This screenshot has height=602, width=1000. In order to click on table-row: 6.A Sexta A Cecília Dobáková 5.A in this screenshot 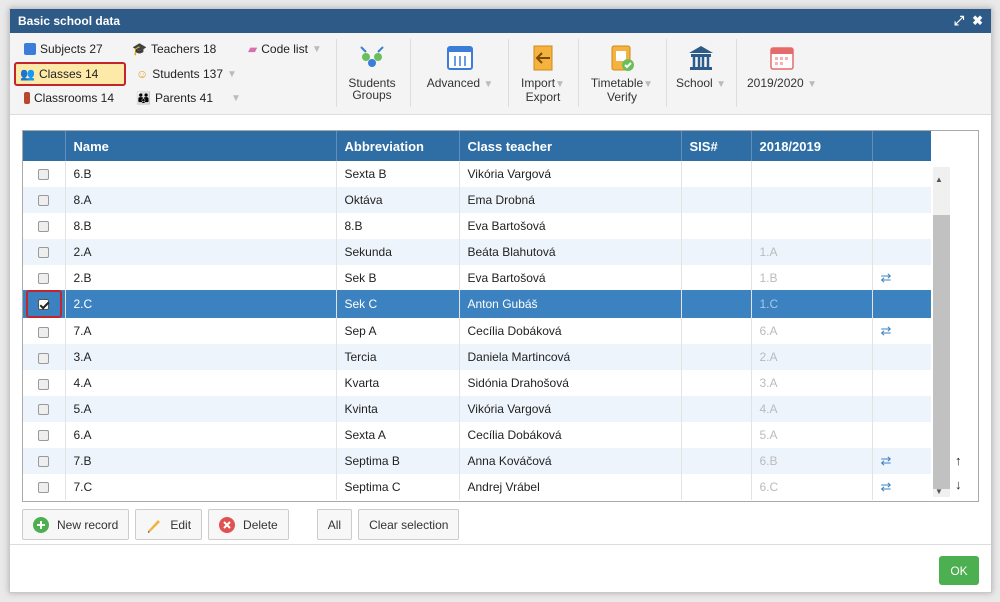, I will do `click(478, 435)`.